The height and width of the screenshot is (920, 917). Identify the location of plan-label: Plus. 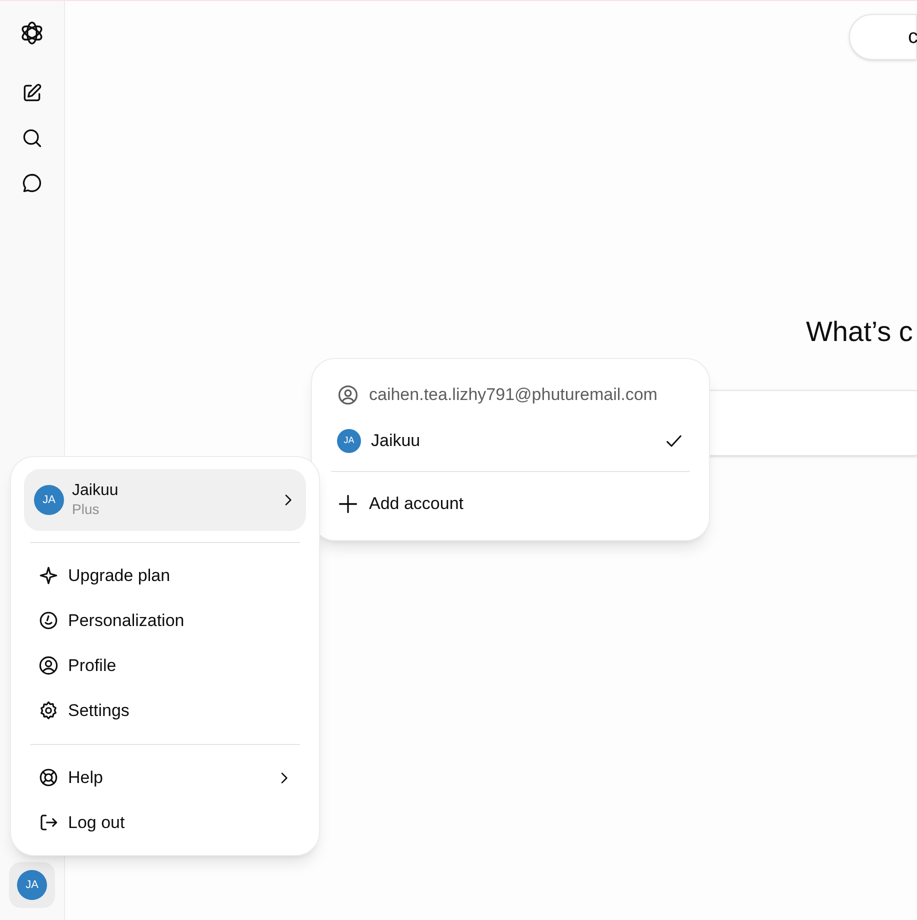
(86, 510).